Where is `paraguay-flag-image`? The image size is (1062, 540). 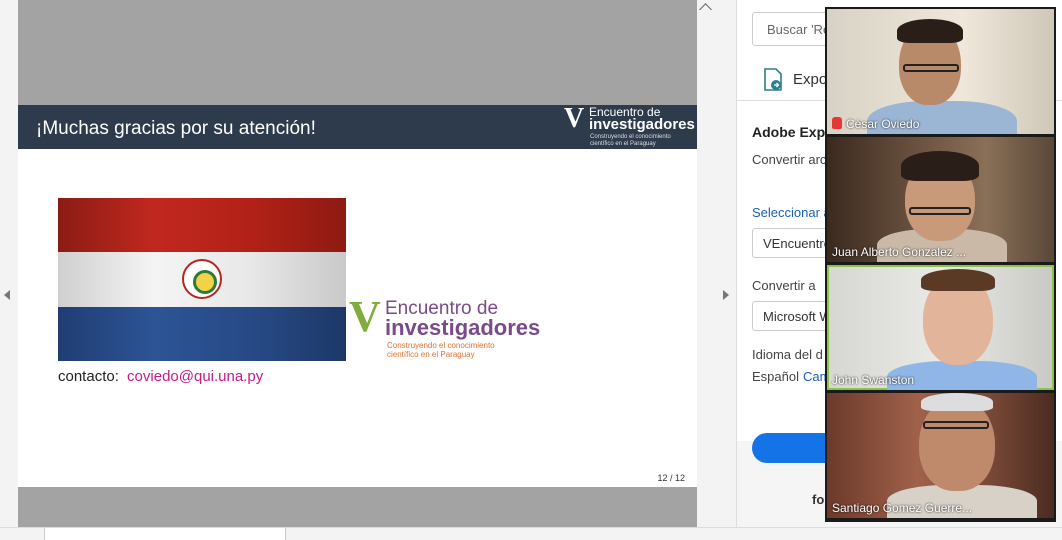
paraguay-flag-image is located at coordinates (202, 279).